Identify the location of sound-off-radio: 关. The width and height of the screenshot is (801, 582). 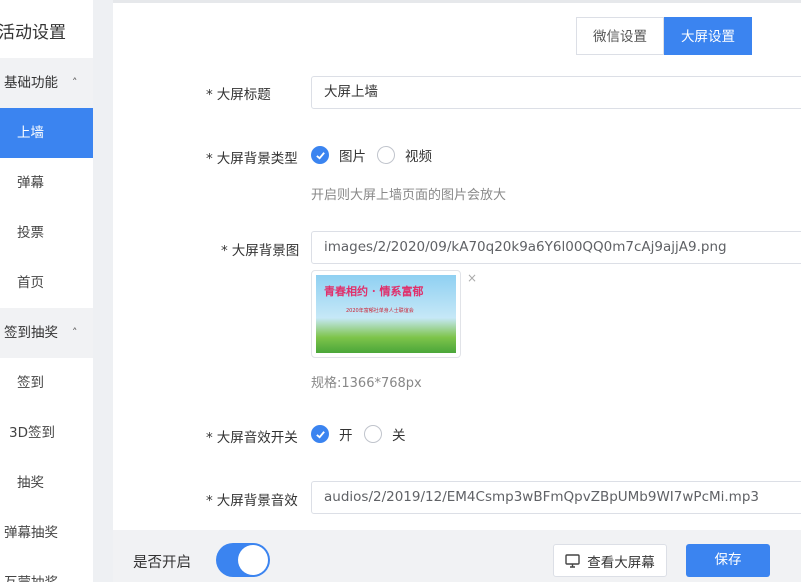
(385, 434).